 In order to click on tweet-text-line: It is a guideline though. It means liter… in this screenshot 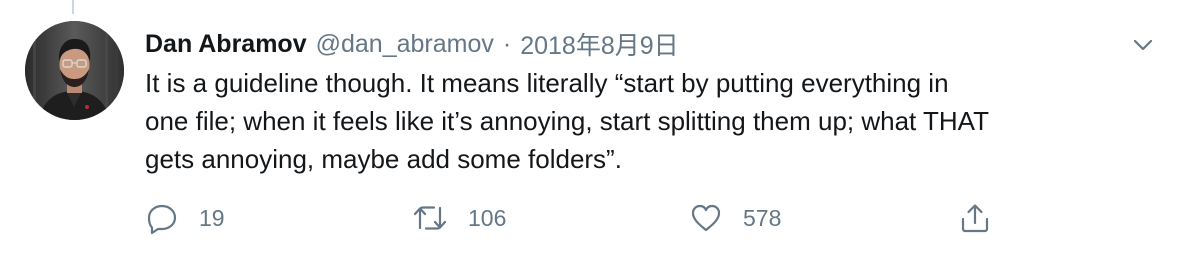, I will do `click(547, 83)`.